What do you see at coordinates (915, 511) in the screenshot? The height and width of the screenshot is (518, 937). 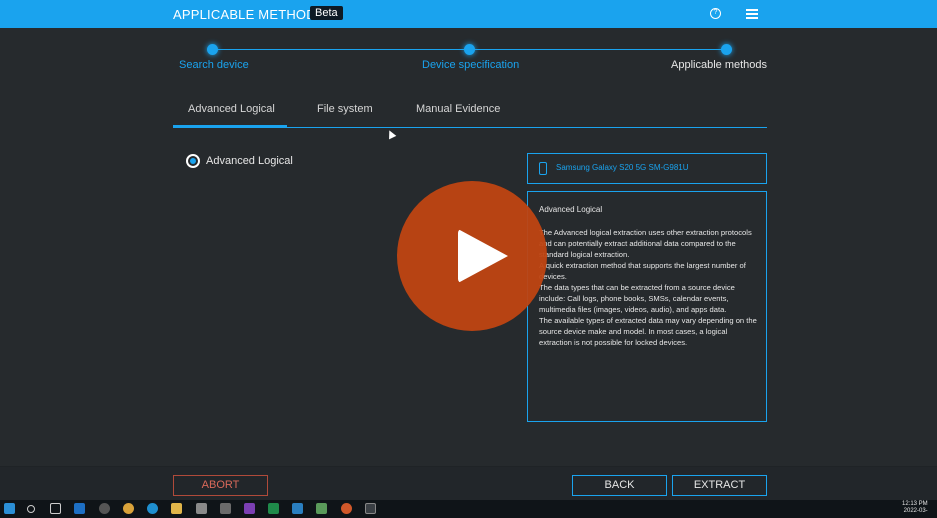 I see `clock-date: 2022-03-` at bounding box center [915, 511].